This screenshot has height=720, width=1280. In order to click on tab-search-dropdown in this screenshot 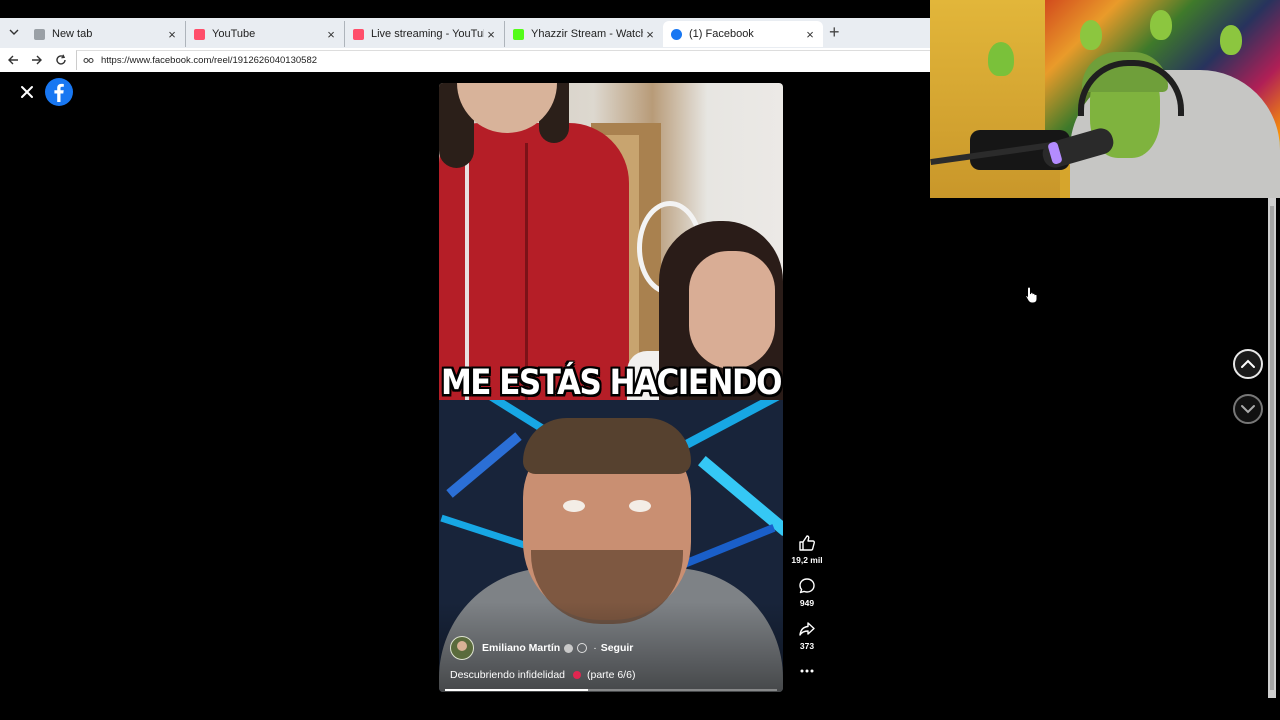, I will do `click(14, 32)`.